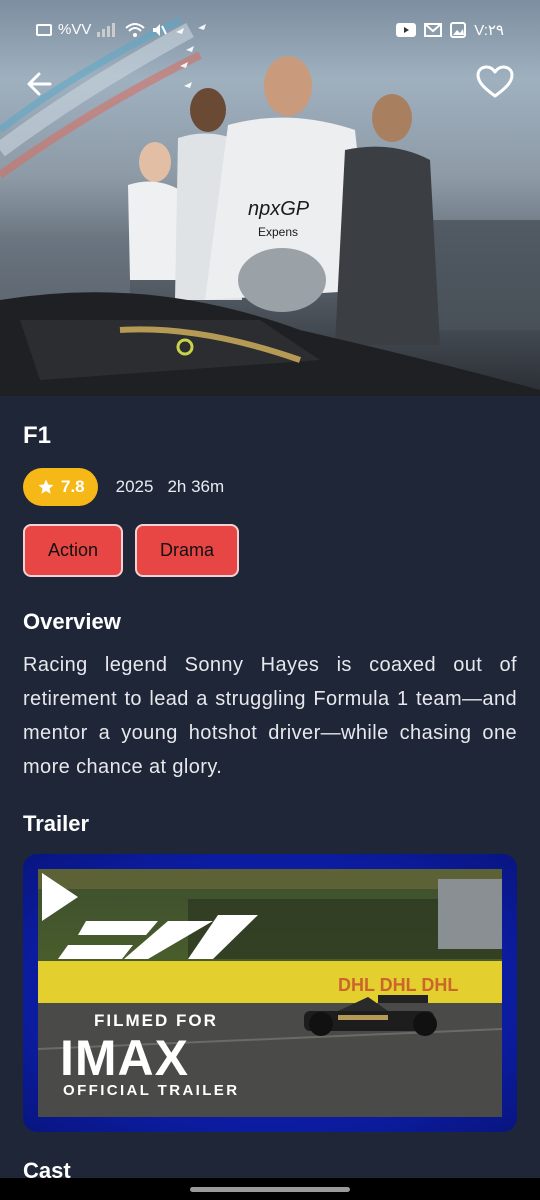 The height and width of the screenshot is (1200, 540). I want to click on arrow-left-icon, so click(39, 84).